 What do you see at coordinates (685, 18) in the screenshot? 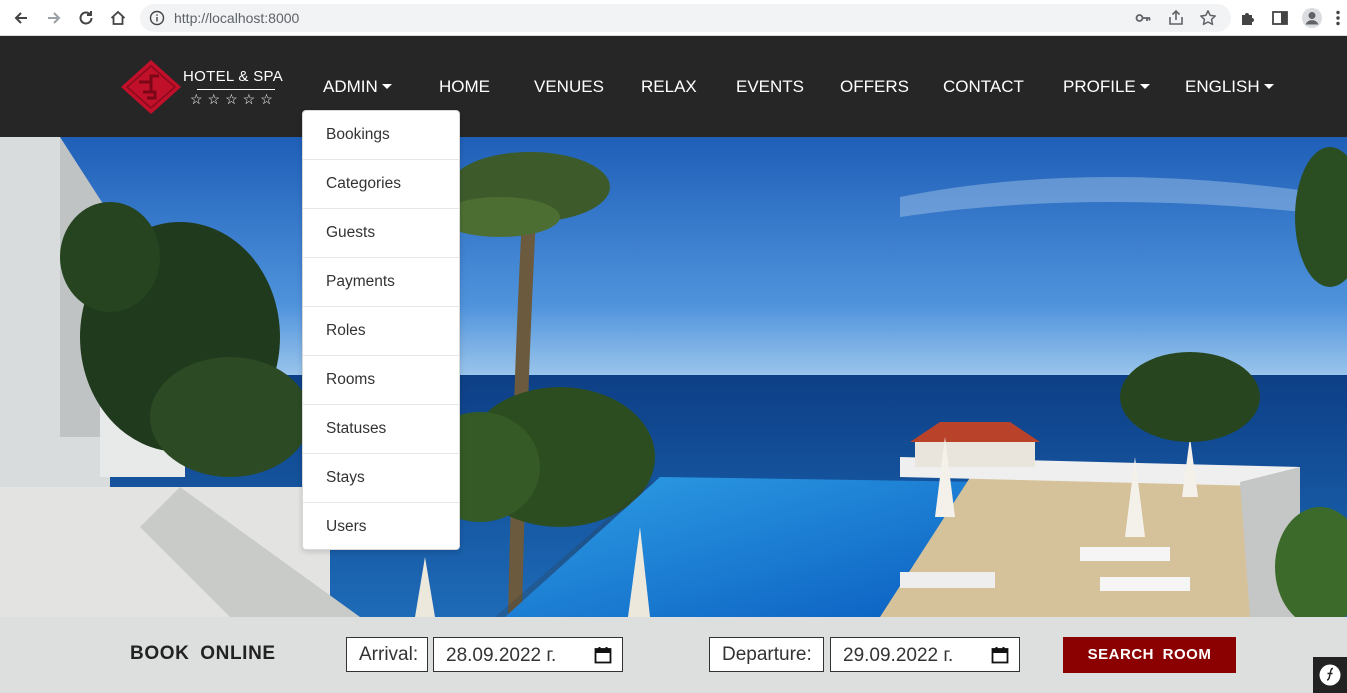
I see `address-bar: http://localhost:8000` at bounding box center [685, 18].